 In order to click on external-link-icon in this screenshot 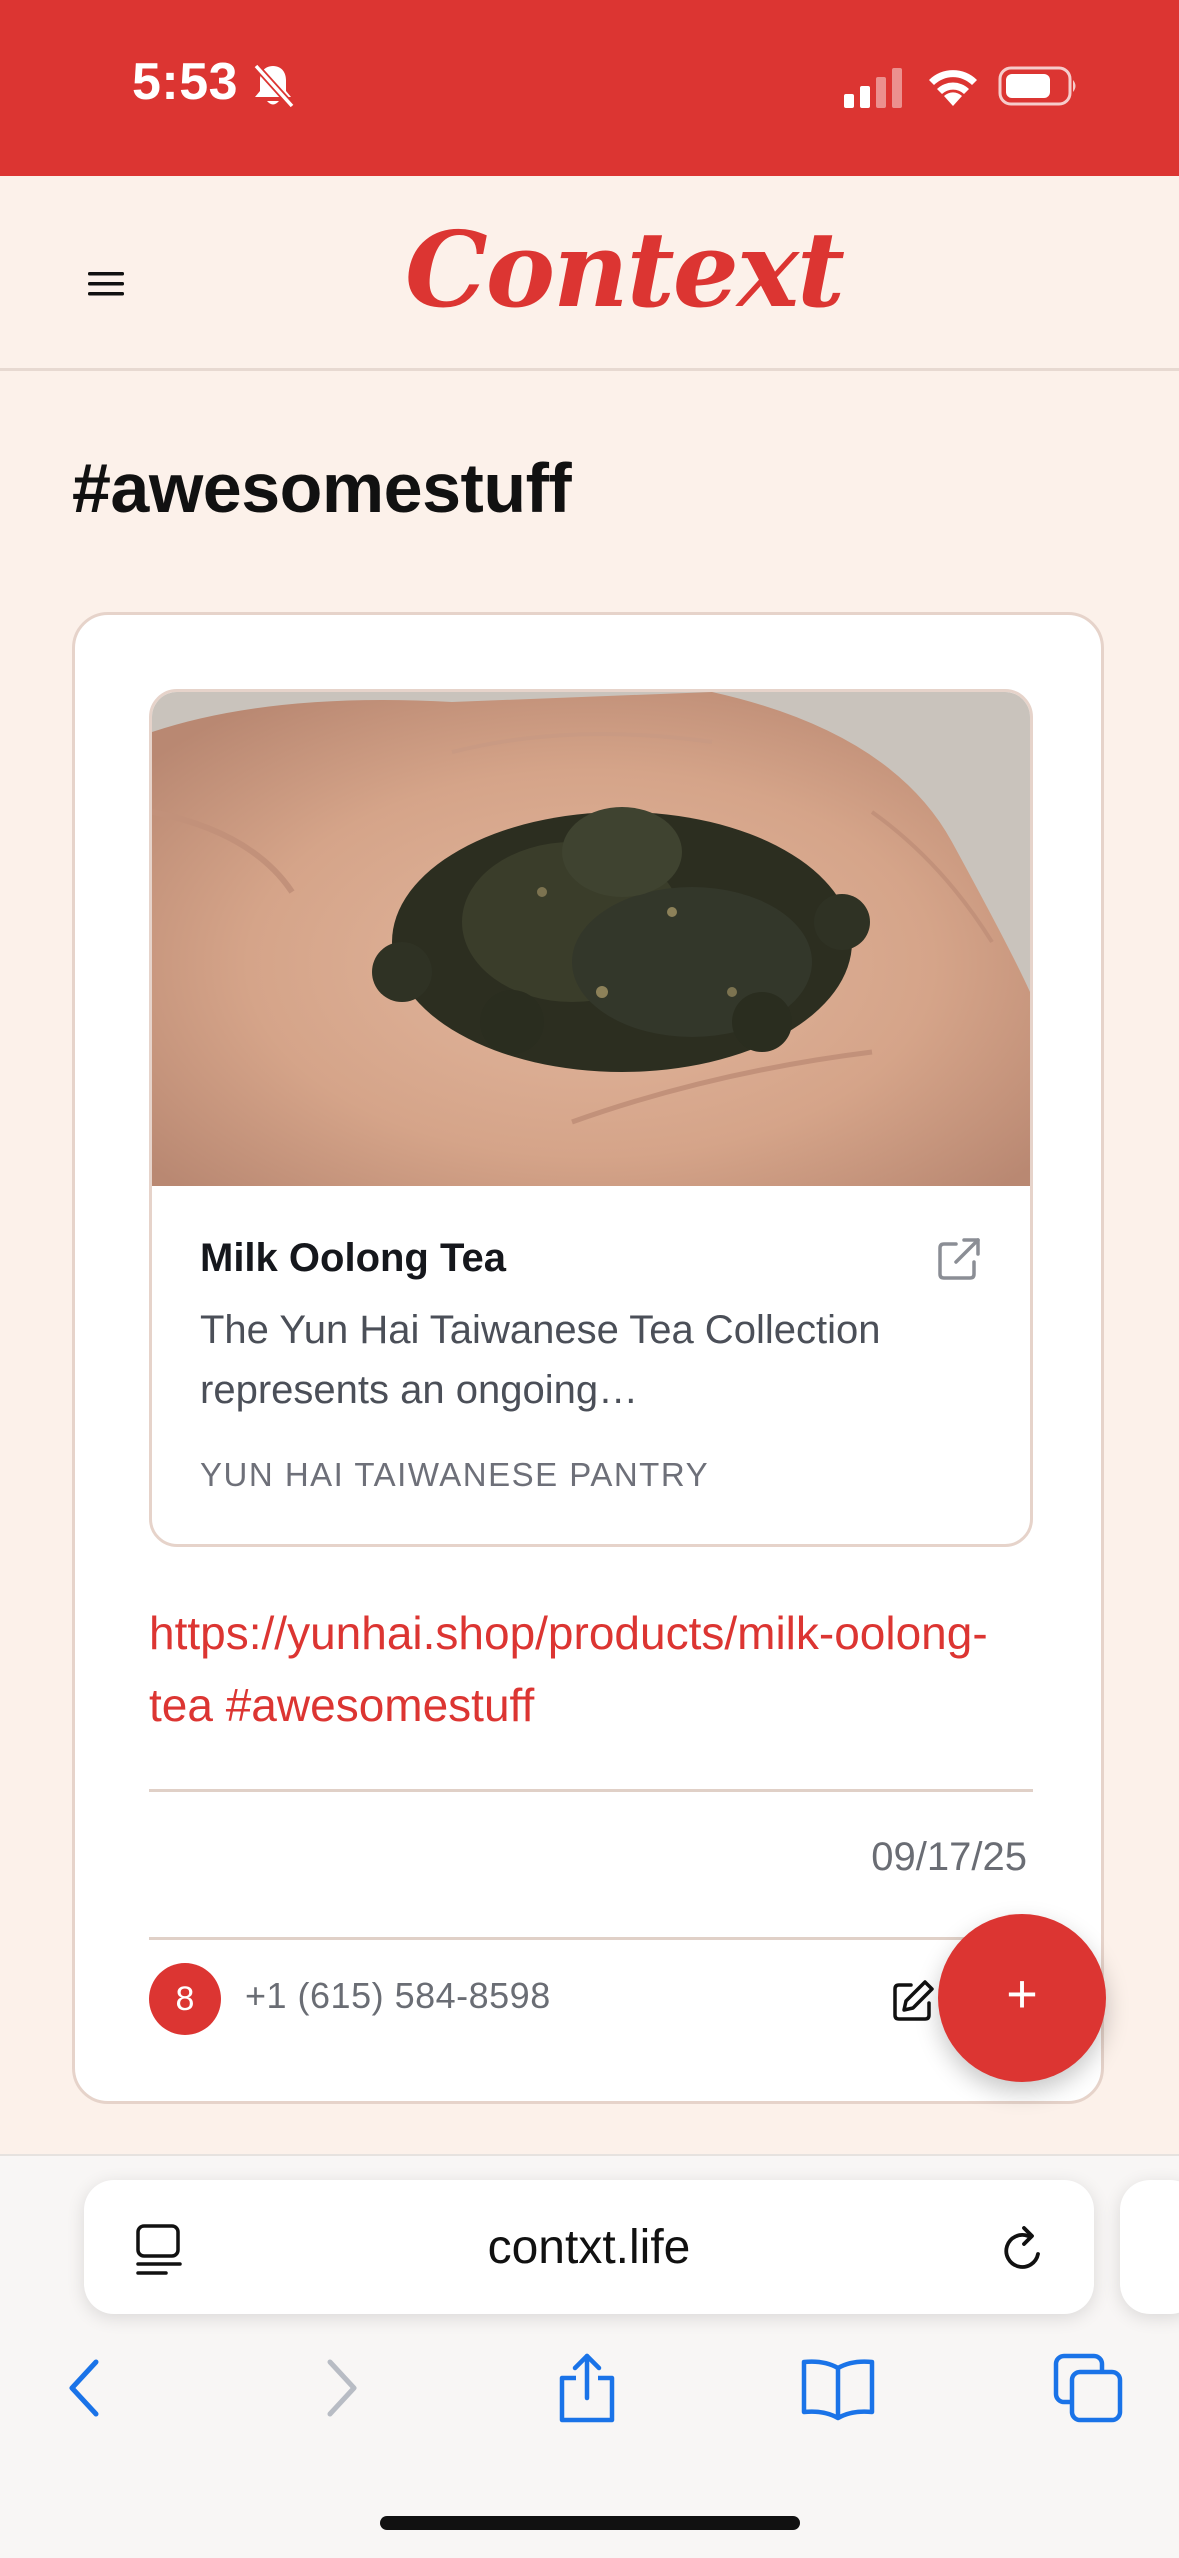, I will do `click(959, 1259)`.